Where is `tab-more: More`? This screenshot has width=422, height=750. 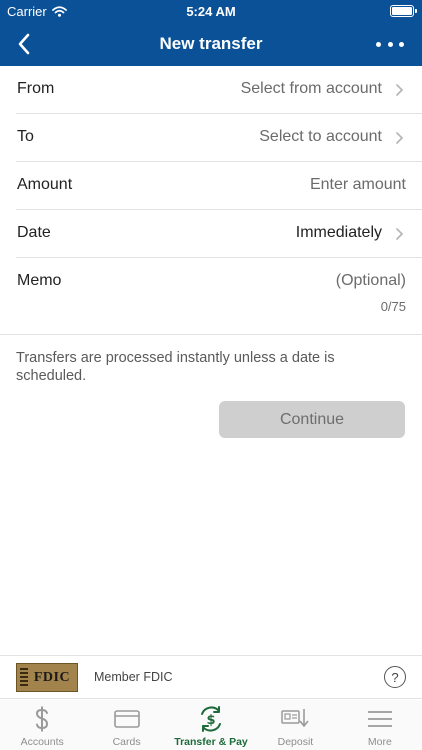
tab-more: More is located at coordinates (380, 725).